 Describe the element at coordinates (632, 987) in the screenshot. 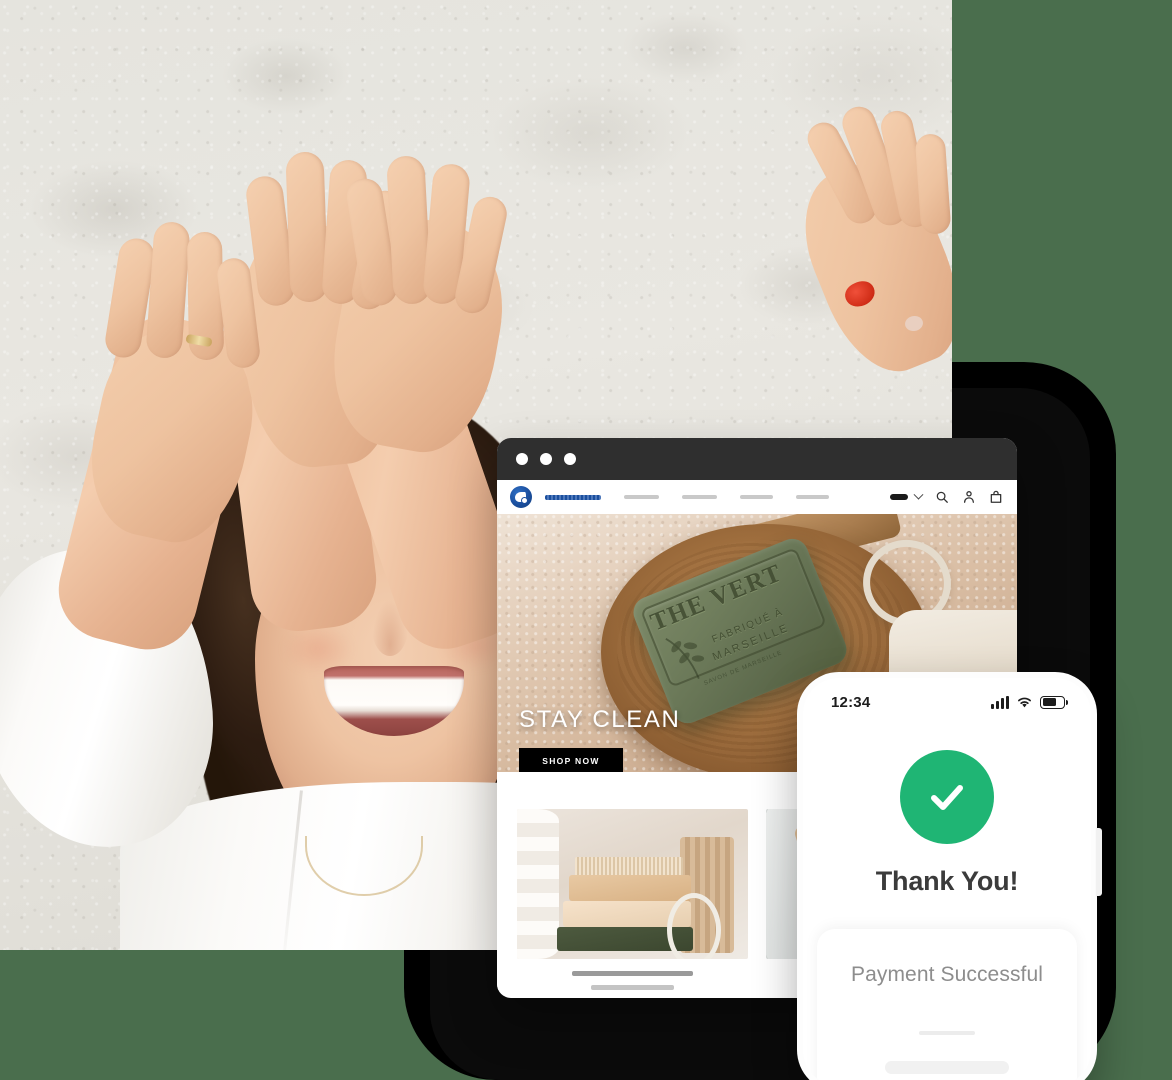

I see `product1-price-placeholder` at that location.